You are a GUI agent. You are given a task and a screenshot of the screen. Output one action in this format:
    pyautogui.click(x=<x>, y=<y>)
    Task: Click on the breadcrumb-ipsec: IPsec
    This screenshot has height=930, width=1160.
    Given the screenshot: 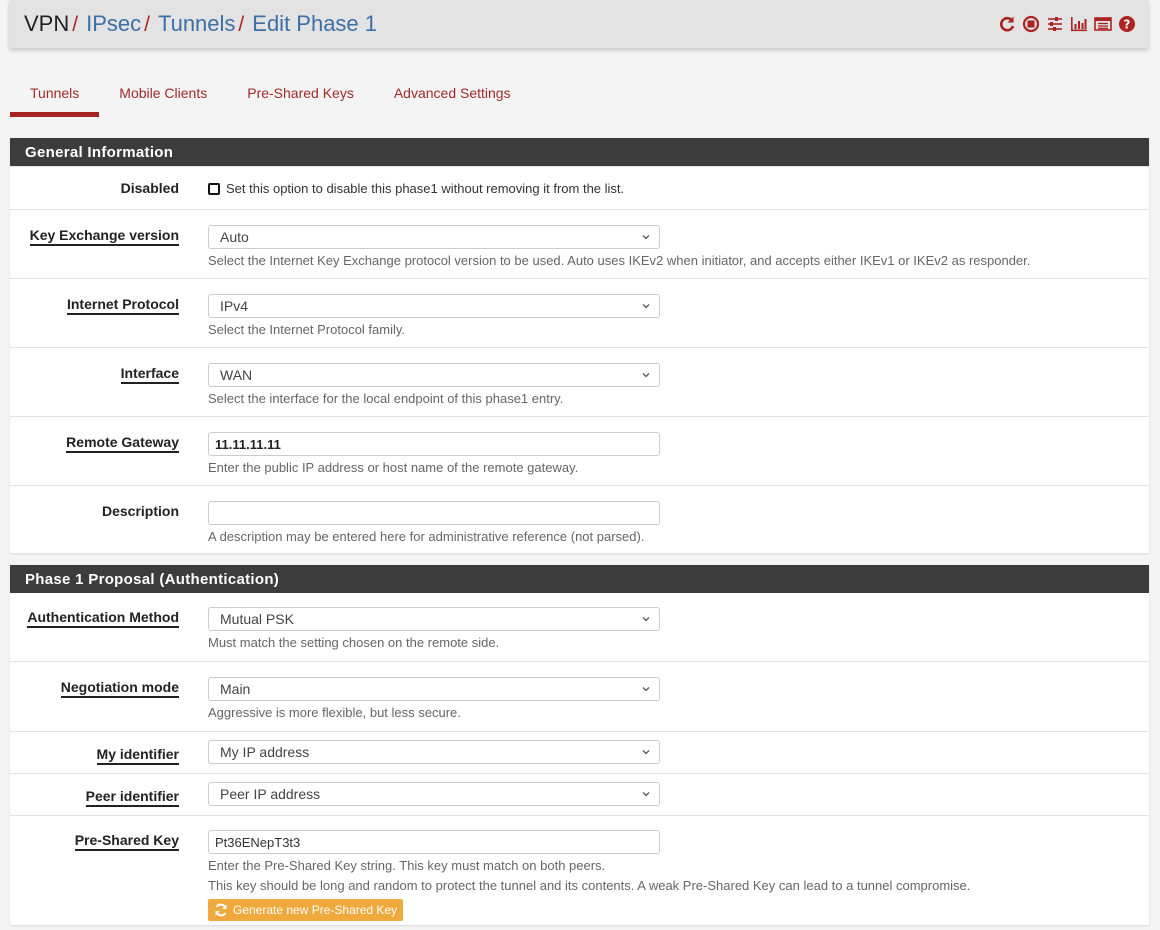 What is the action you would take?
    pyautogui.click(x=113, y=24)
    